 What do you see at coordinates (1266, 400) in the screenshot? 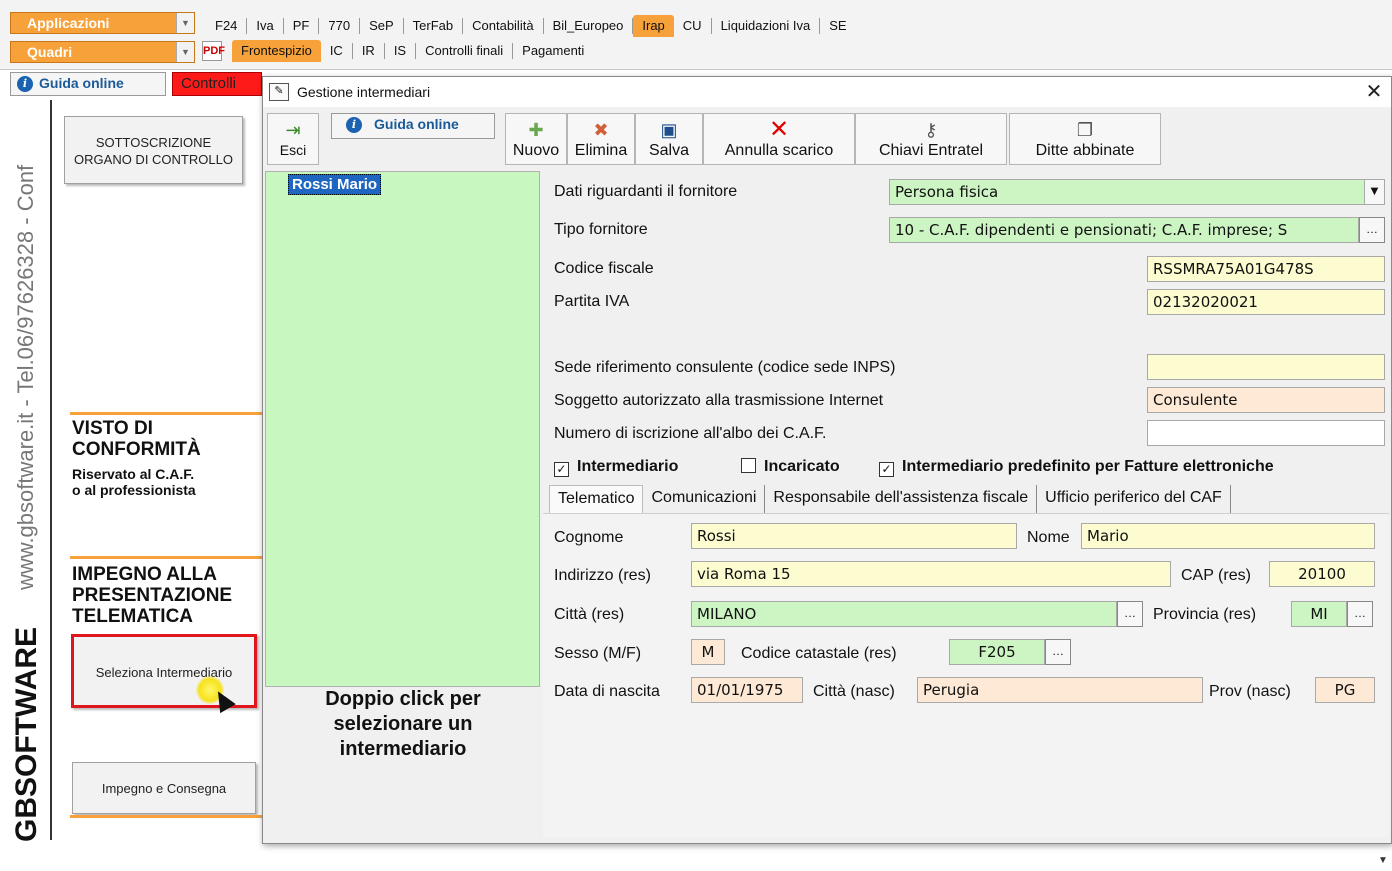
I see `soggetto-autorizzato-field: Consulente` at bounding box center [1266, 400].